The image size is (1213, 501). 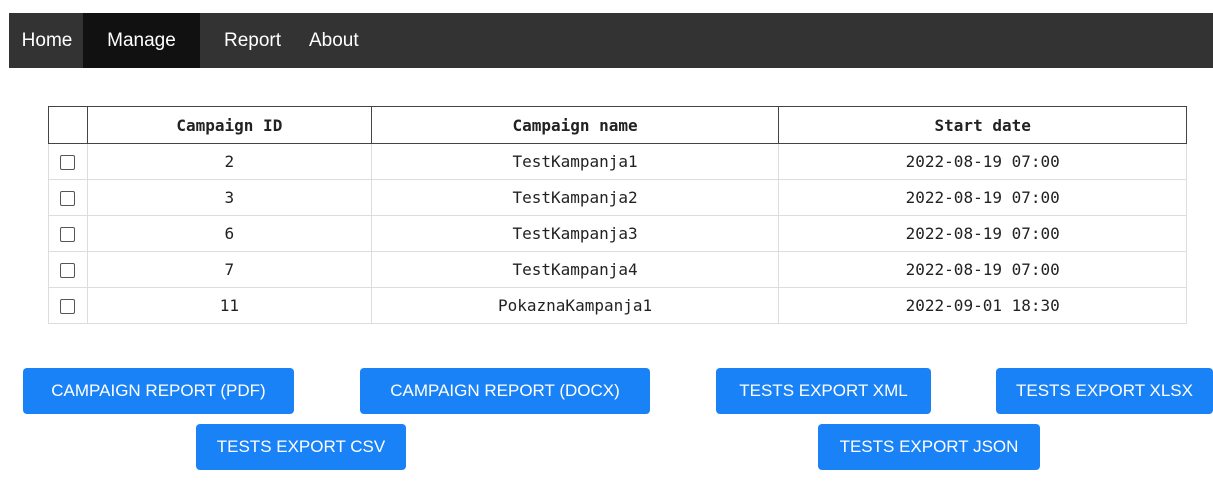 I want to click on campaign-report-docx-button: CAMPAIGN REPORT (DOCX), so click(x=505, y=391).